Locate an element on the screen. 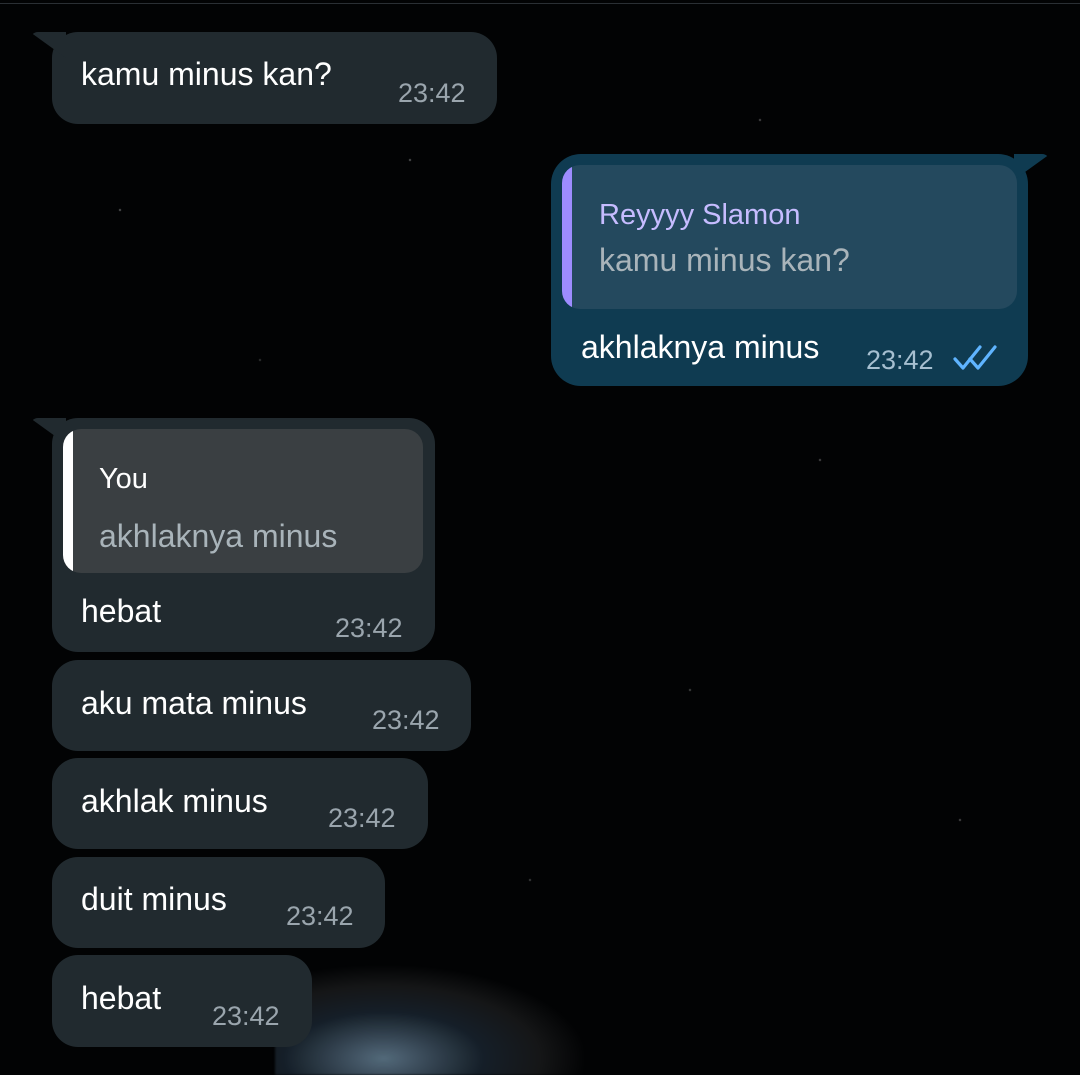 This screenshot has width=1080, height=1075. message-text: akhlak minus is located at coordinates (174, 801).